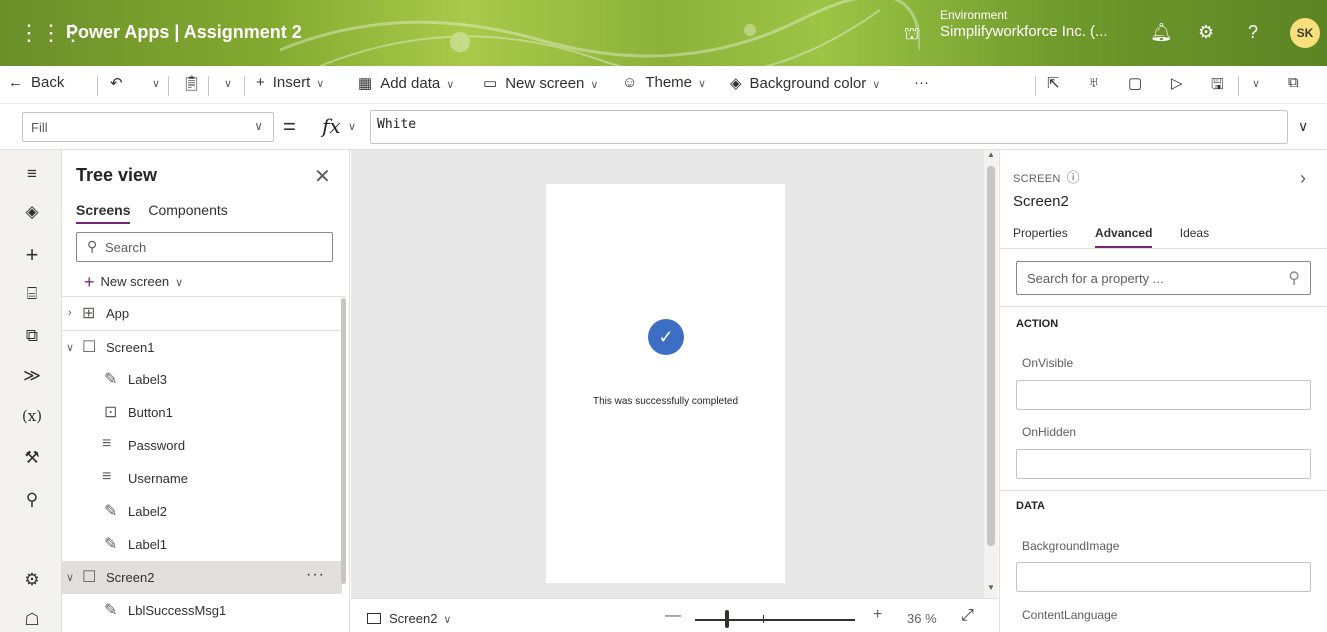  Describe the element at coordinates (32, 255) in the screenshot. I see `insert-plus-icon: +` at that location.